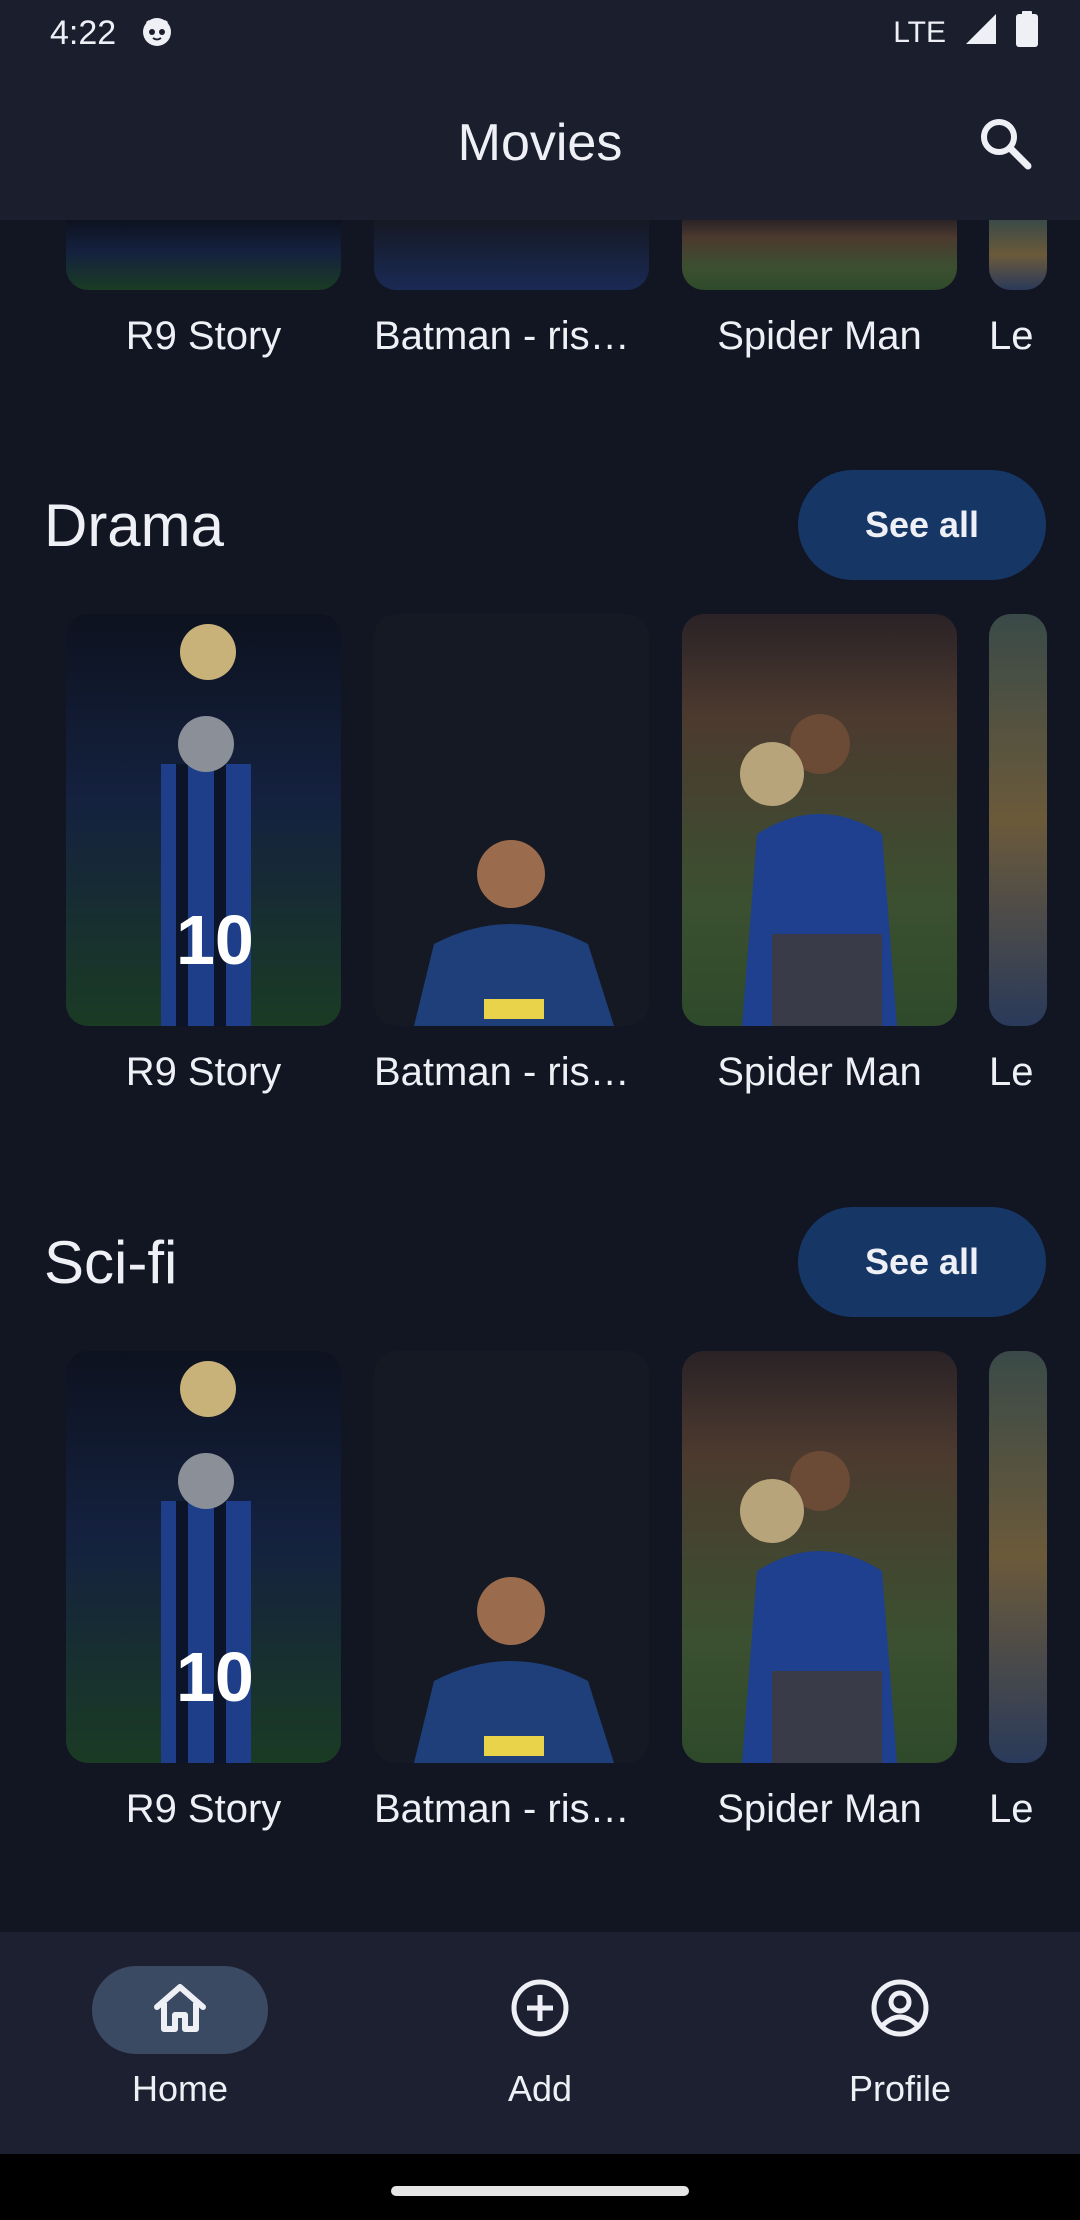 This screenshot has height=2220, width=1080. I want to click on battery-icon, so click(1027, 33).